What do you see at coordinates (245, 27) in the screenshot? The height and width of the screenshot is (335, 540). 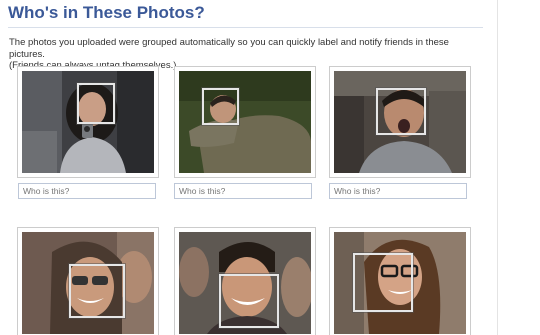 I see `title-divider` at bounding box center [245, 27].